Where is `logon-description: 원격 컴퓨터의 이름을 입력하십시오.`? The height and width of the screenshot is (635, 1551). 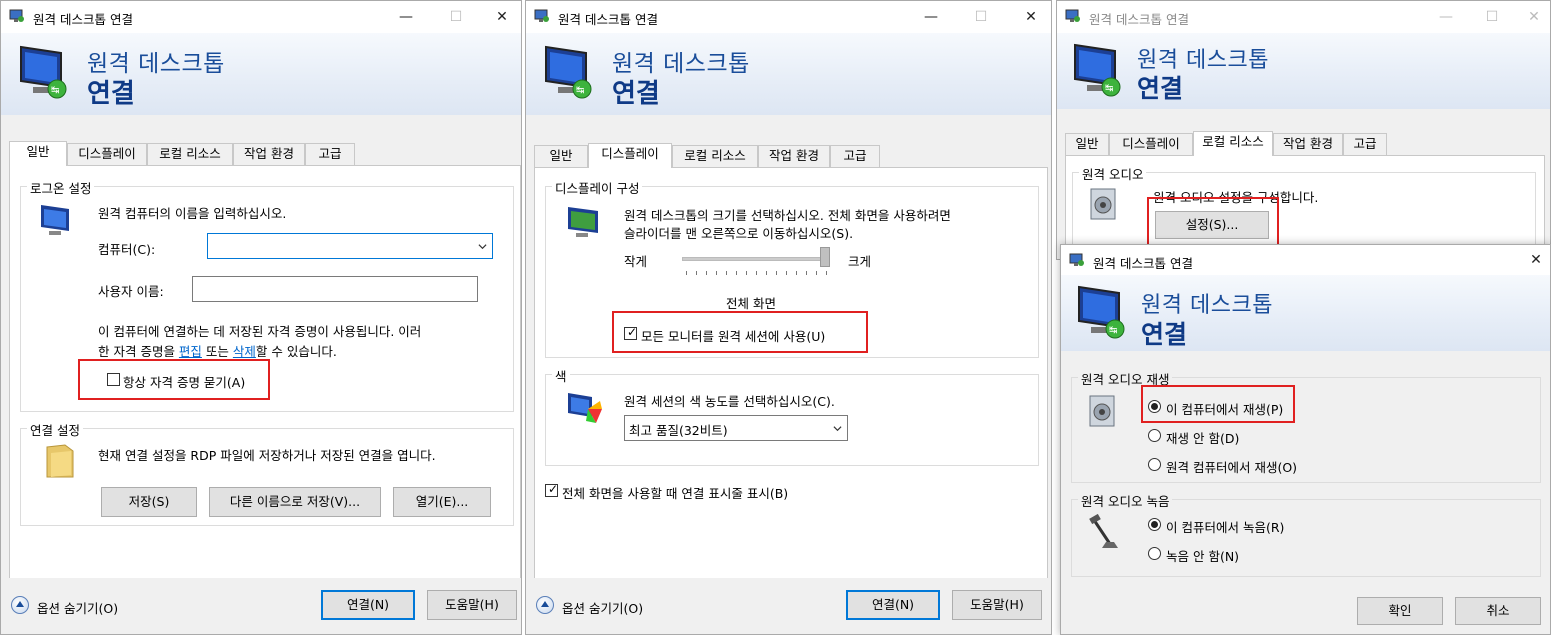
logon-description: 원격 컴퓨터의 이름을 입력하십시오. is located at coordinates (192, 213).